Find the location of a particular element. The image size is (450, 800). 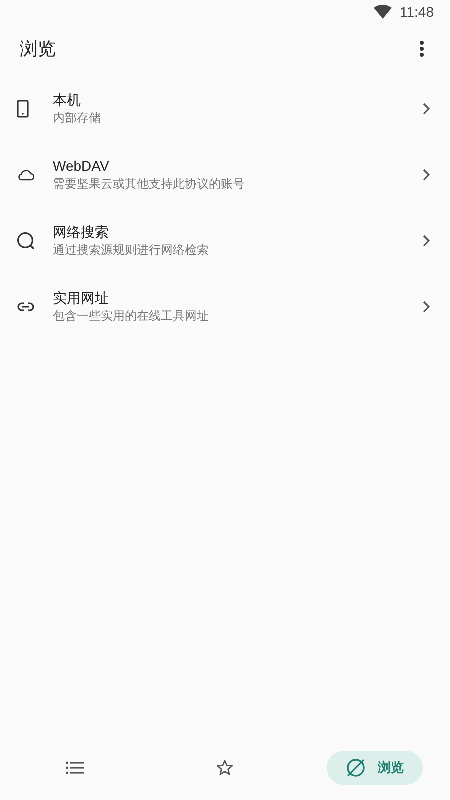

item-subtitle: 需要坚果云或其他支持此协议的账号 is located at coordinates (149, 184).